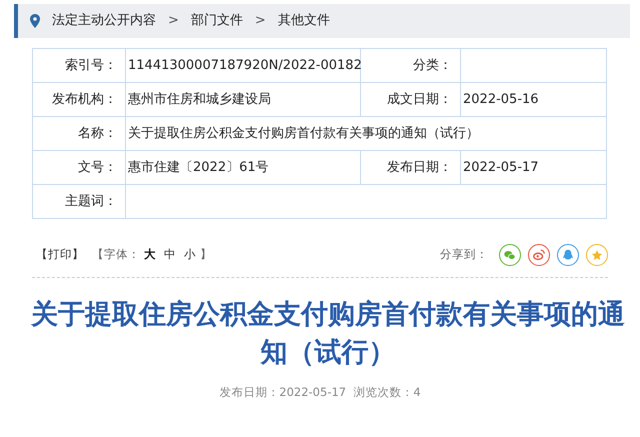  What do you see at coordinates (84, 99) in the screenshot?
I see `field-label: 发布机构：` at bounding box center [84, 99].